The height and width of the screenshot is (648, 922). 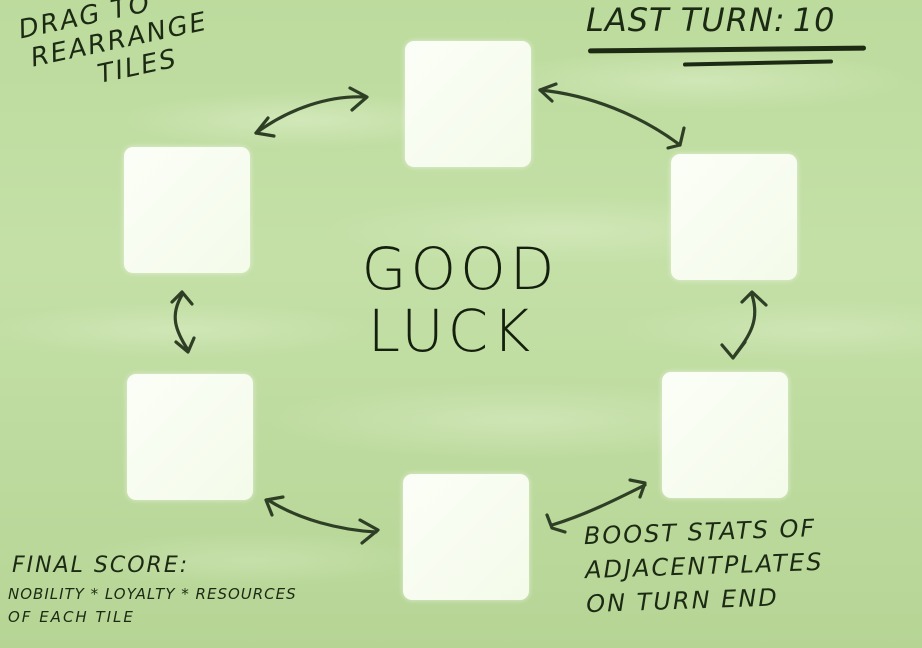 I want to click on tile-upper-right, so click(x=734, y=217).